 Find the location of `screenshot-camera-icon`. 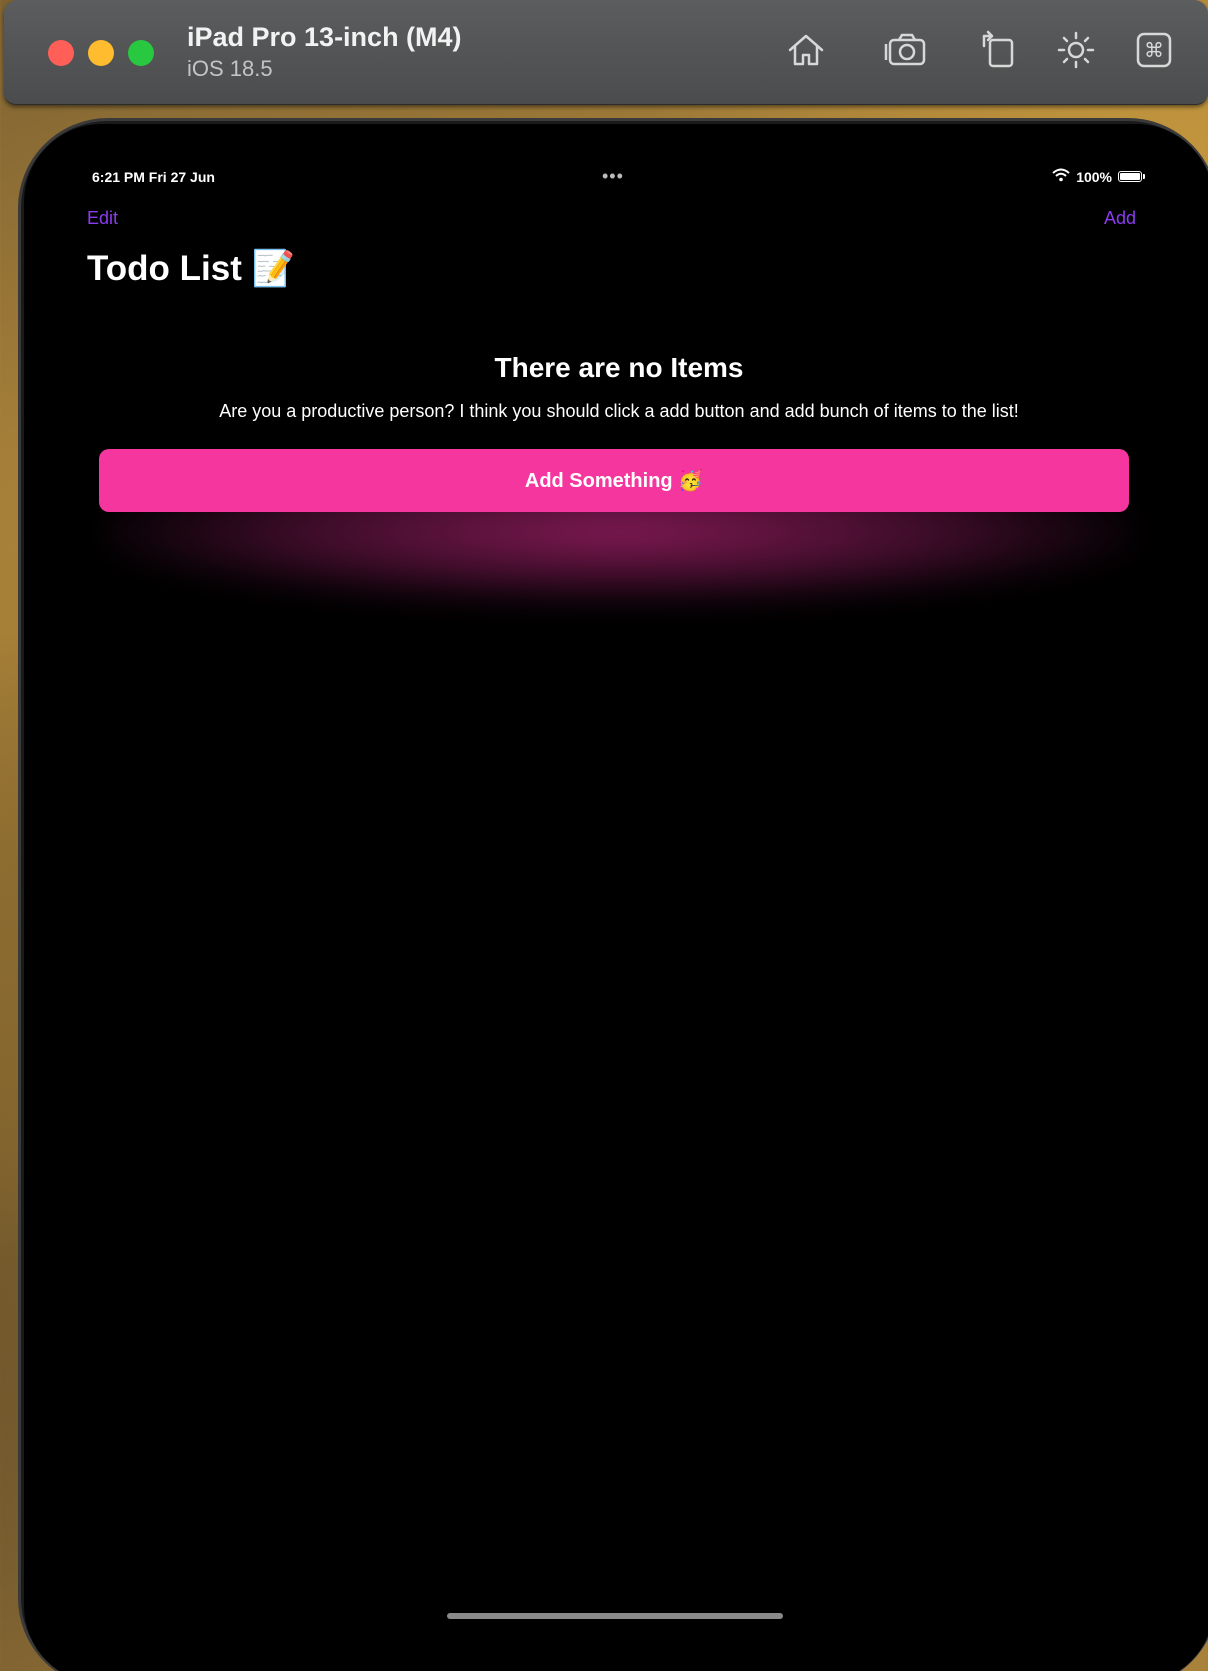

screenshot-camera-icon is located at coordinates (906, 50).